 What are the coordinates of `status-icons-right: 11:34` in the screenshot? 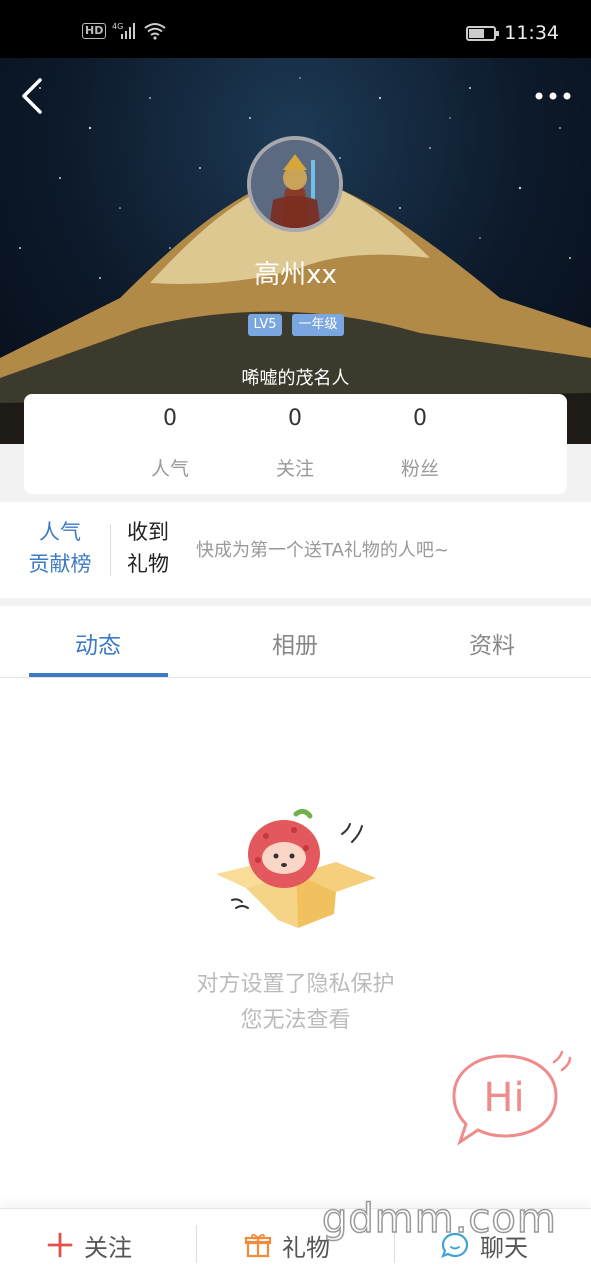 It's located at (512, 33).